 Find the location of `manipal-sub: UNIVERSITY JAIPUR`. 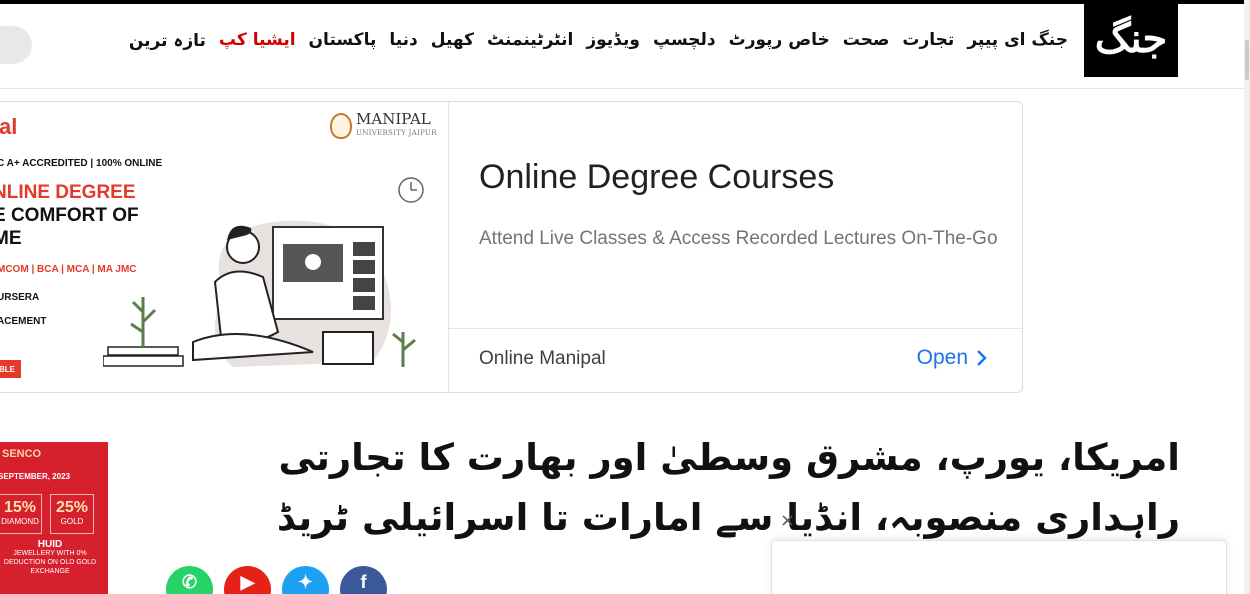

manipal-sub: UNIVERSITY JAIPUR is located at coordinates (396, 133).